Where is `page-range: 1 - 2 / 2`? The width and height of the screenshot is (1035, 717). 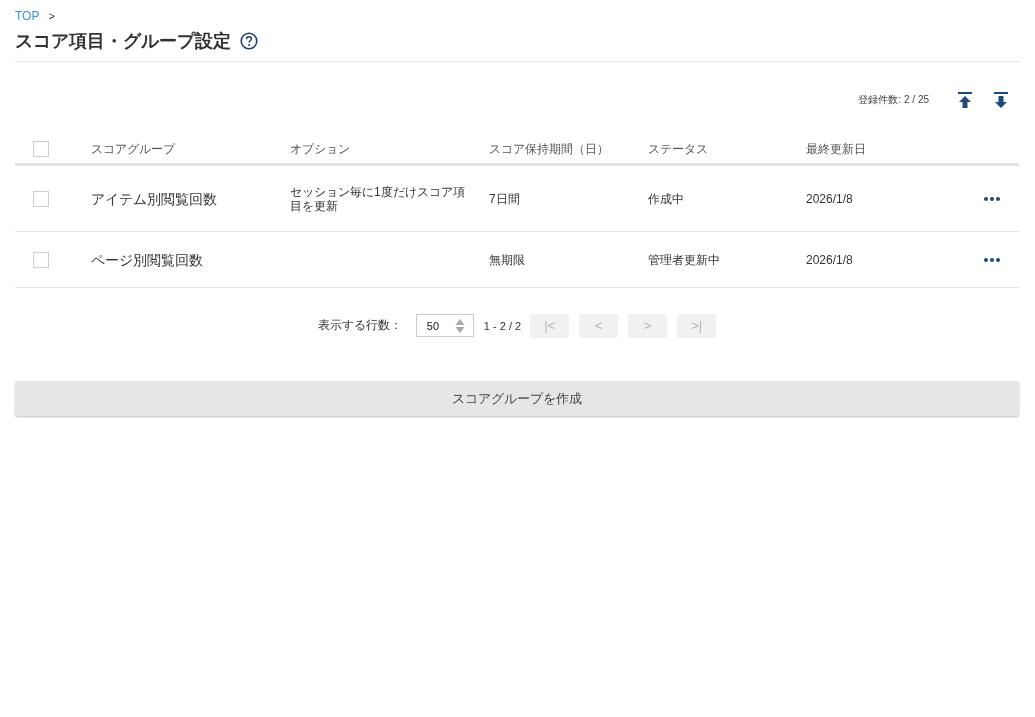
page-range: 1 - 2 / 2 is located at coordinates (502, 325).